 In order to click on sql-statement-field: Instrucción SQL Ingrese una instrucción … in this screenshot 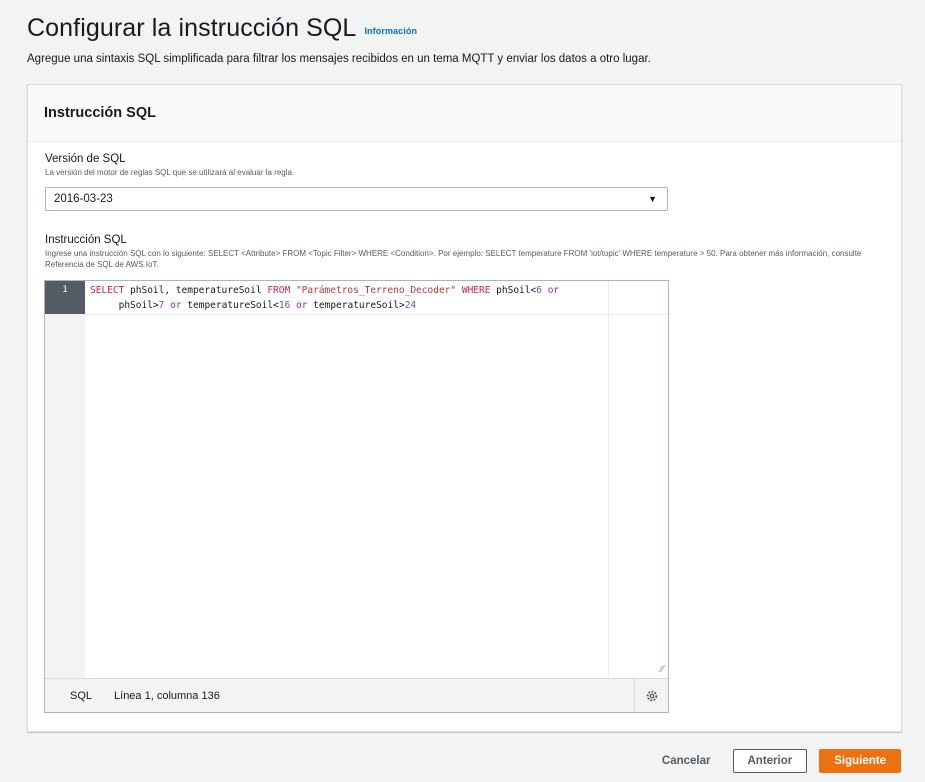, I will do `click(465, 252)`.